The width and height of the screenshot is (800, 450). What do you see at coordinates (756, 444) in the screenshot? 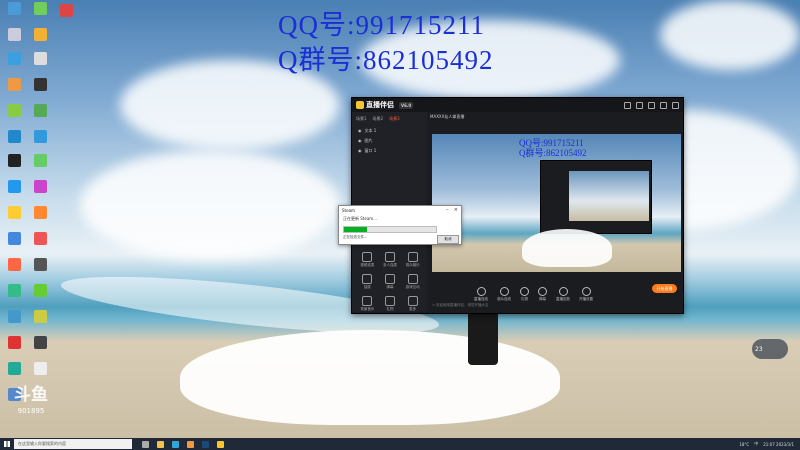
I see `tray-lang: 中` at bounding box center [756, 444].